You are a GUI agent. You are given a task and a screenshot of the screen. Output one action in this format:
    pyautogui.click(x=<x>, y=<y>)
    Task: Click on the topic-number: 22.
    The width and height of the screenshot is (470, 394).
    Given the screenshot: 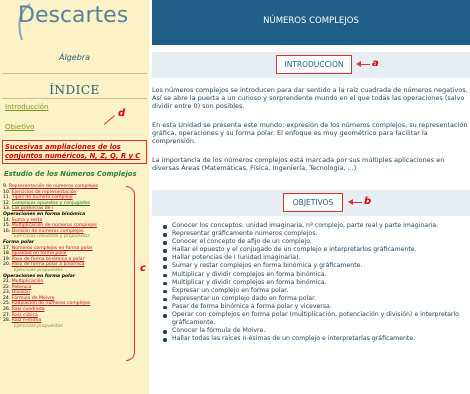 What is the action you would take?
    pyautogui.click(x=7, y=287)
    